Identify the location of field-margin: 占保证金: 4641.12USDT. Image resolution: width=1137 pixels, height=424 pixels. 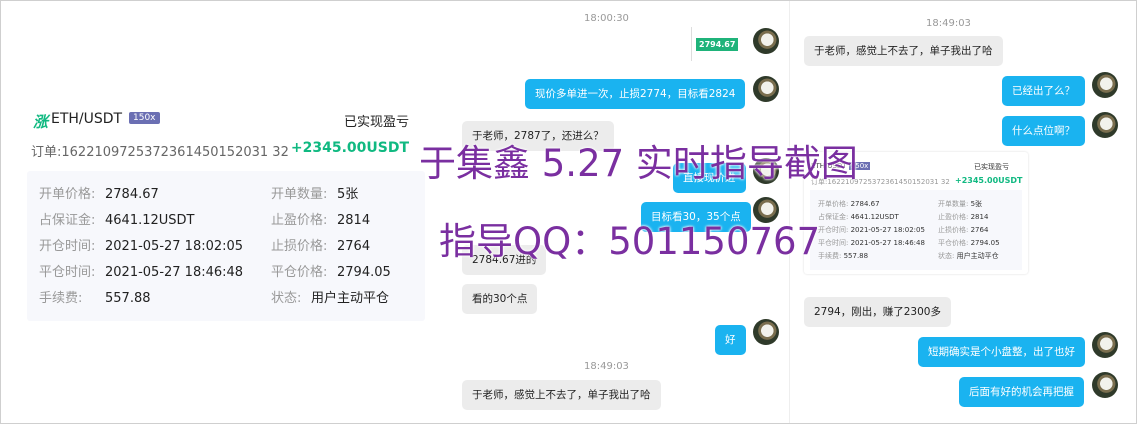
(117, 220).